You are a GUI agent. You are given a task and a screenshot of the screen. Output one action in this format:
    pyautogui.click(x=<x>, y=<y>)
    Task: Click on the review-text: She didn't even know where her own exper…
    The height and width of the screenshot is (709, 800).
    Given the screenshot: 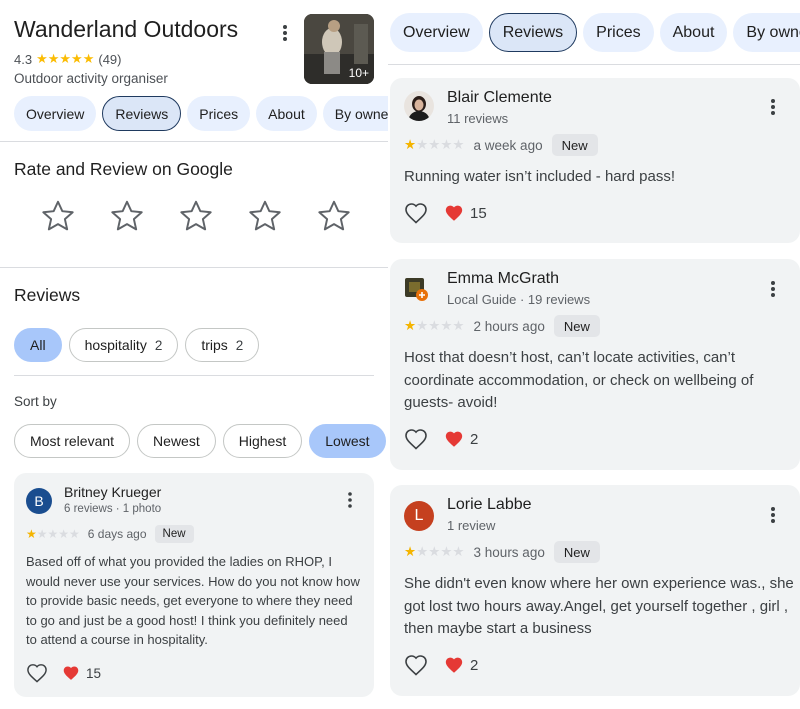 What is the action you would take?
    pyautogui.click(x=599, y=606)
    